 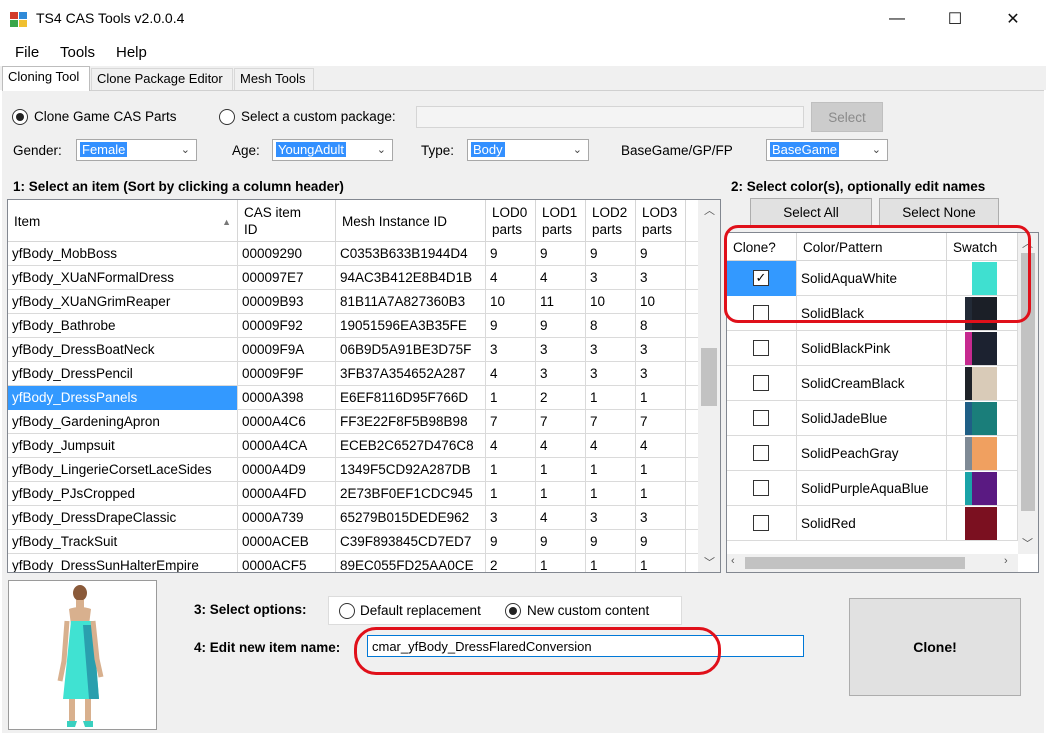 What do you see at coordinates (935, 647) in the screenshot?
I see `clone-button: Clone!` at bounding box center [935, 647].